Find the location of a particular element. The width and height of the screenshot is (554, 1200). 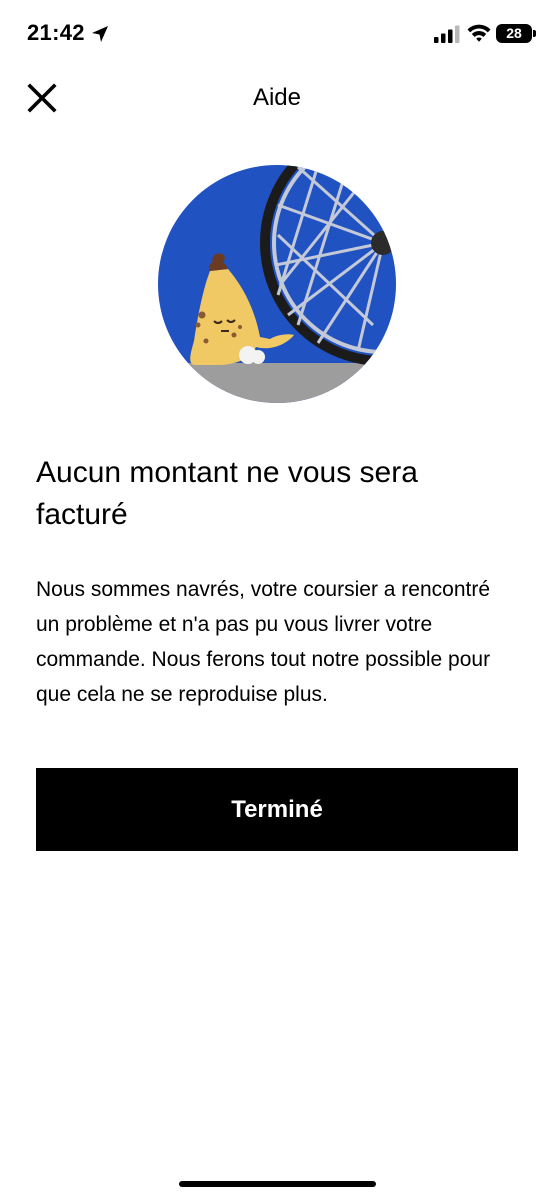

home-indicator is located at coordinates (277, 1184).